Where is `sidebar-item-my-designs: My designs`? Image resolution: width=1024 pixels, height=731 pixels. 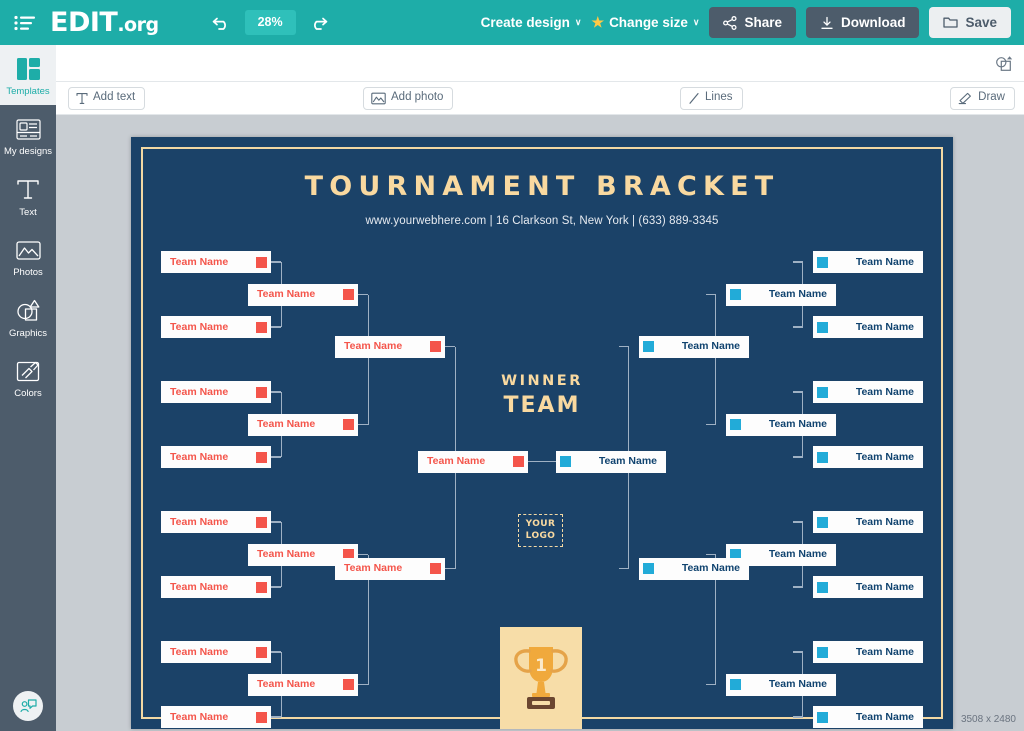 sidebar-item-my-designs: My designs is located at coordinates (28, 135).